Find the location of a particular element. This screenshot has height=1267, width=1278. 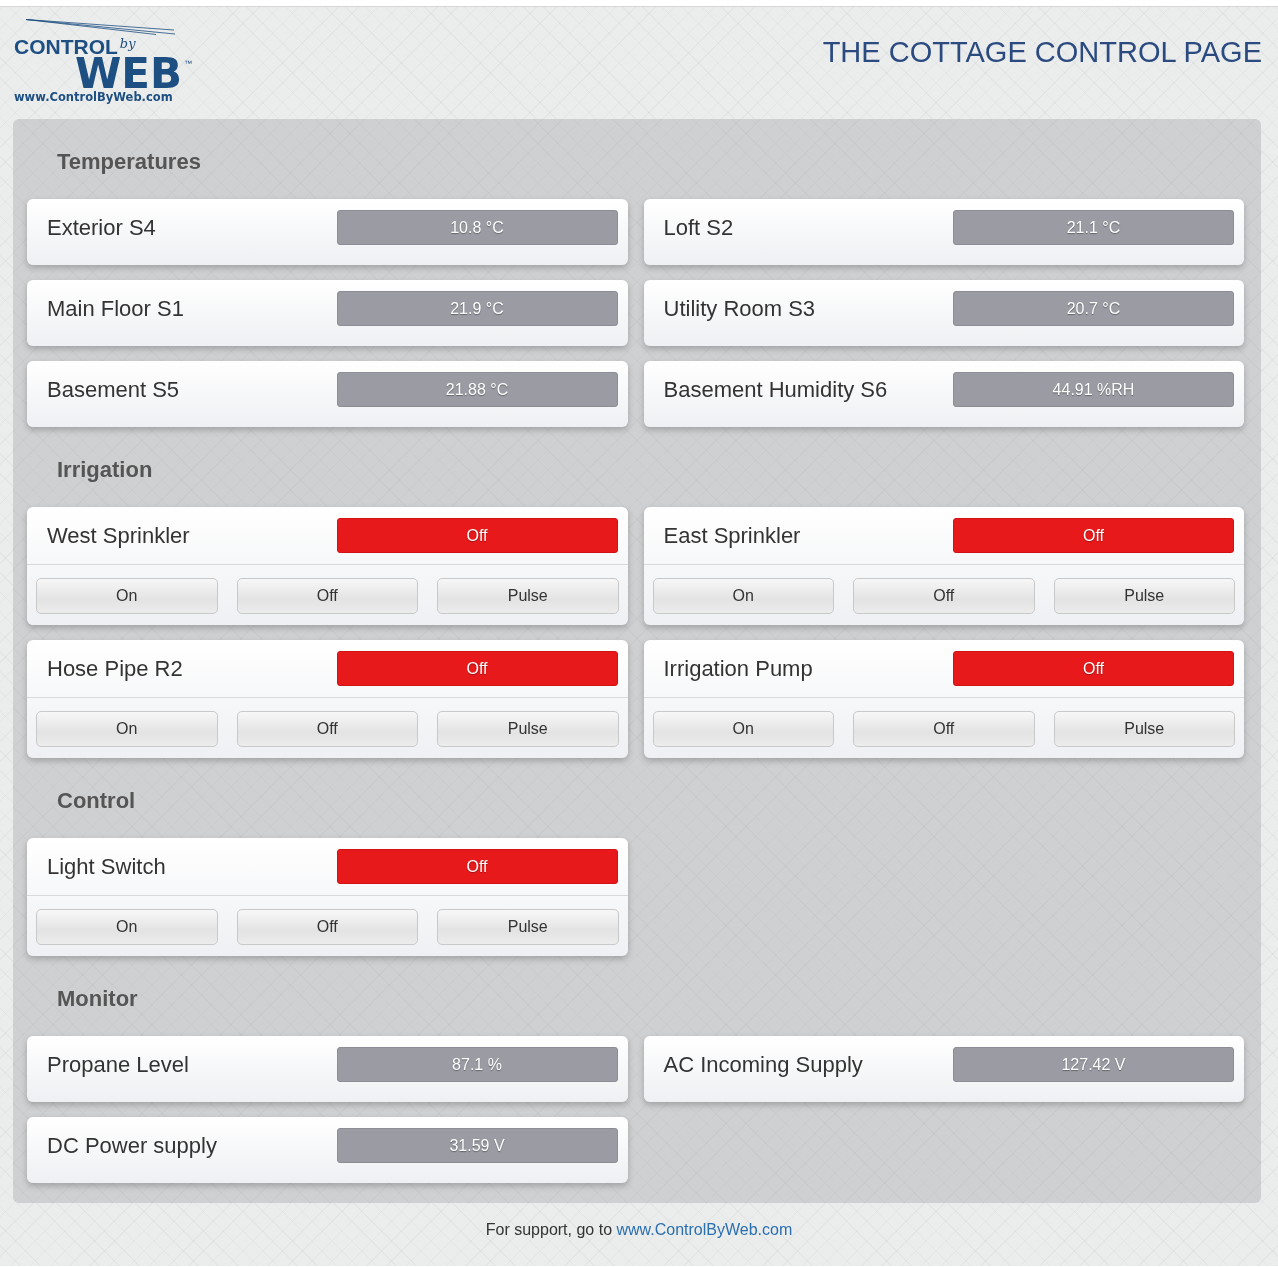

support-text: For support, go to www.ControlByWeb.com is located at coordinates (639, 1230).